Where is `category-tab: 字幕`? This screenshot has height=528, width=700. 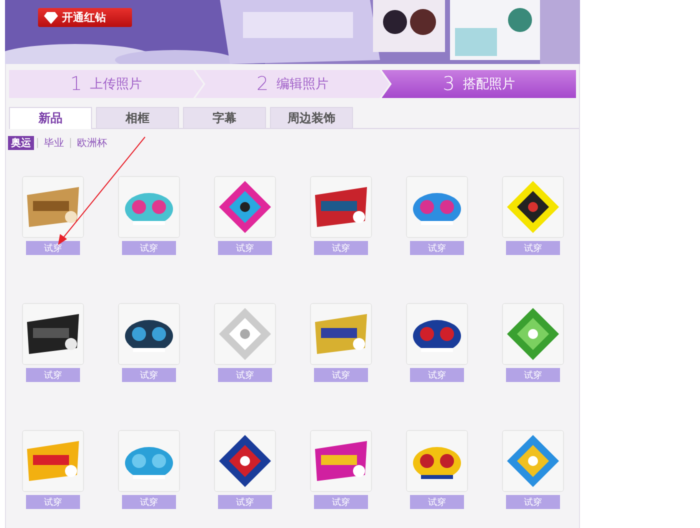
category-tab: 字幕 is located at coordinates (224, 117).